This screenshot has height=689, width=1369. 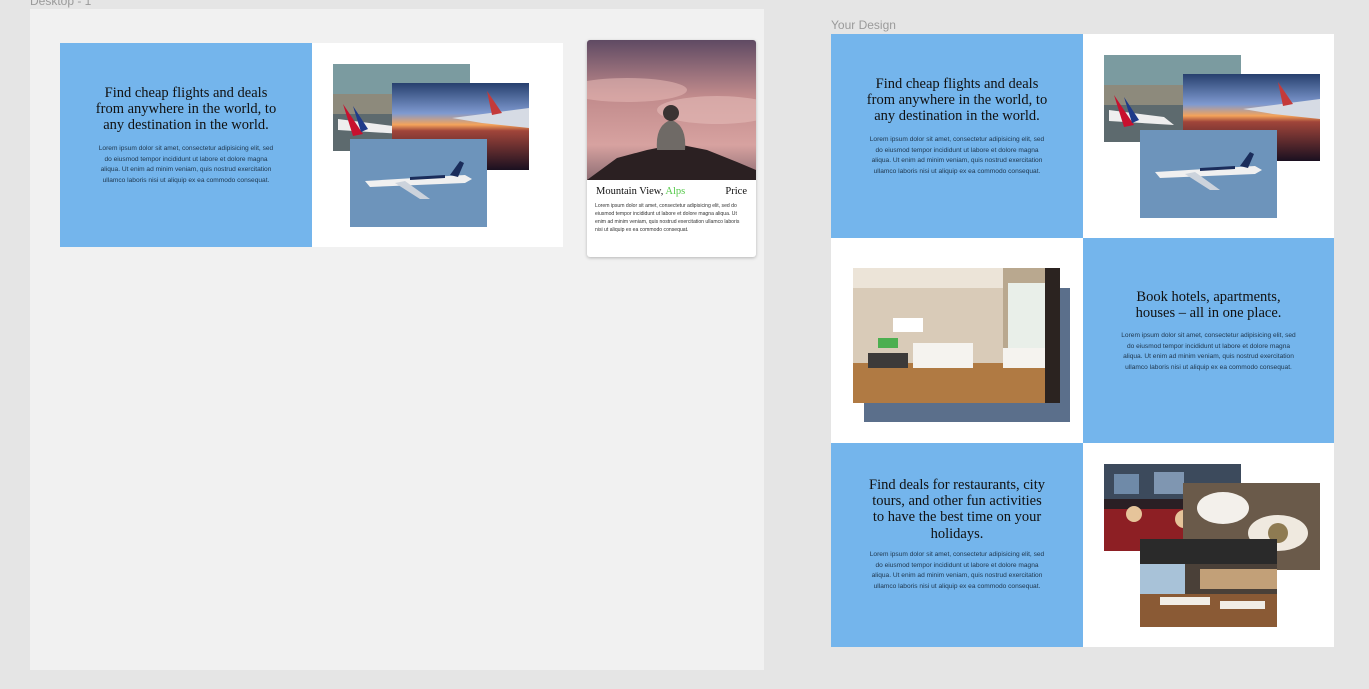 What do you see at coordinates (1208, 174) in the screenshot?
I see `design-united-plane-photo` at bounding box center [1208, 174].